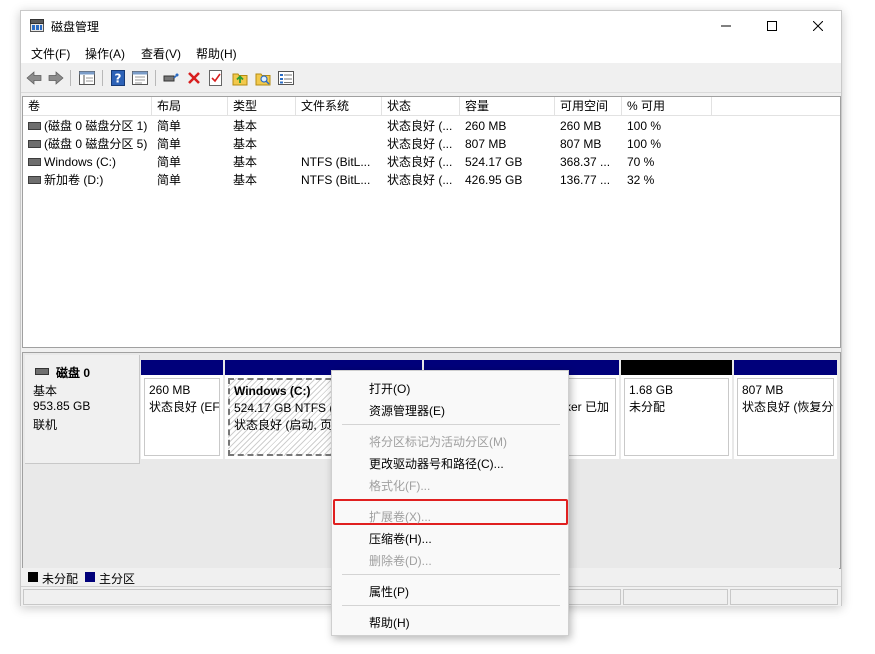 This screenshot has width=875, height=654. Describe the element at coordinates (262, 106) in the screenshot. I see `column-type: 类型` at that location.